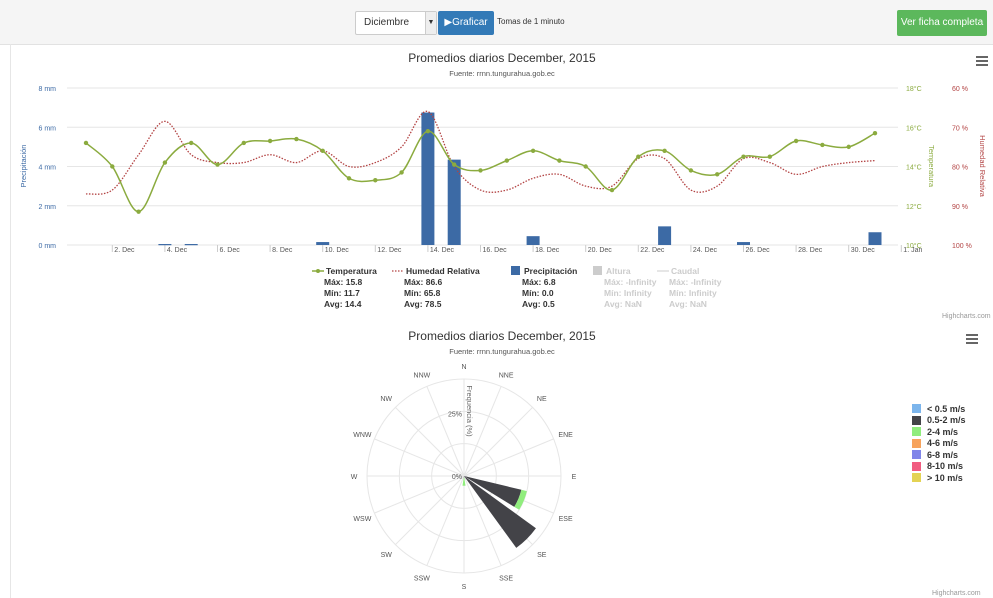 This screenshot has height=598, width=993. What do you see at coordinates (982, 166) in the screenshot?
I see `humidity-axis-title: Humedad Relativa` at bounding box center [982, 166].